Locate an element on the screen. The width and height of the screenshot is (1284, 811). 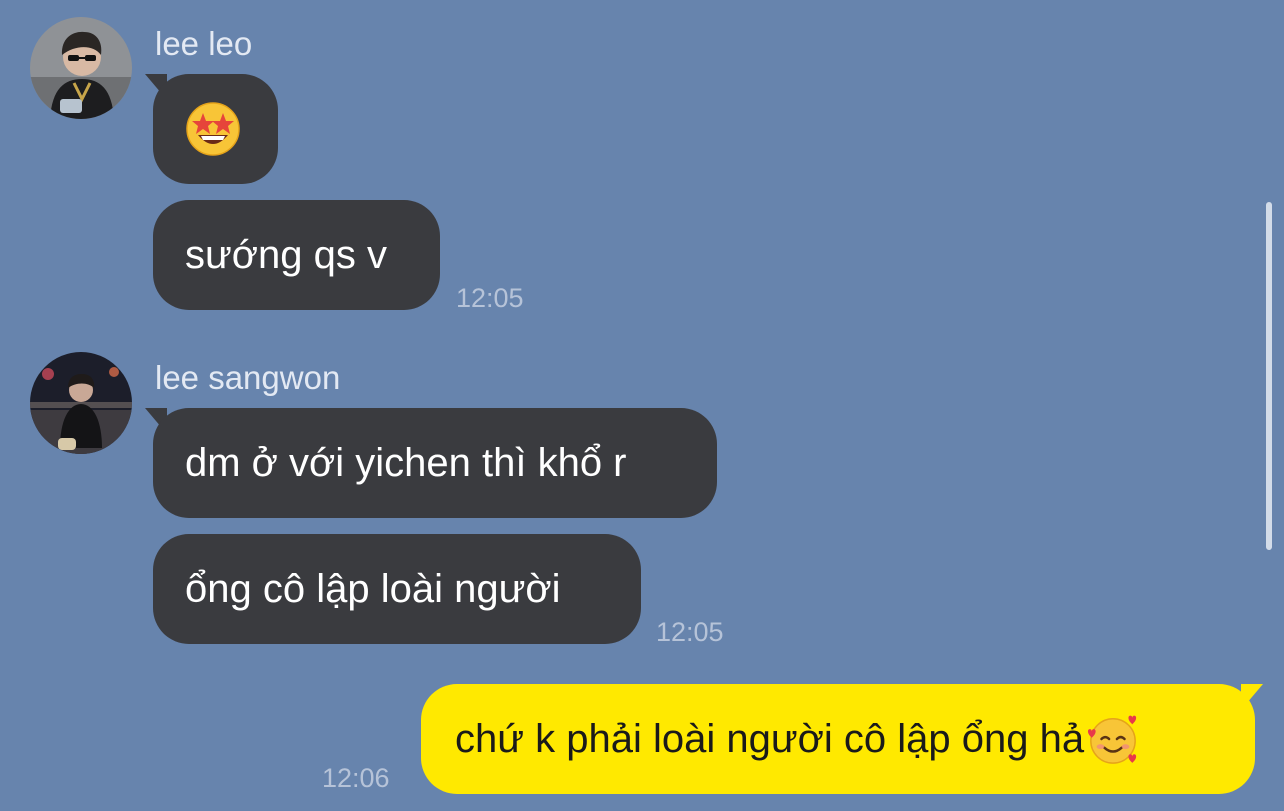
star-struck-emoji-icon is located at coordinates (213, 129).